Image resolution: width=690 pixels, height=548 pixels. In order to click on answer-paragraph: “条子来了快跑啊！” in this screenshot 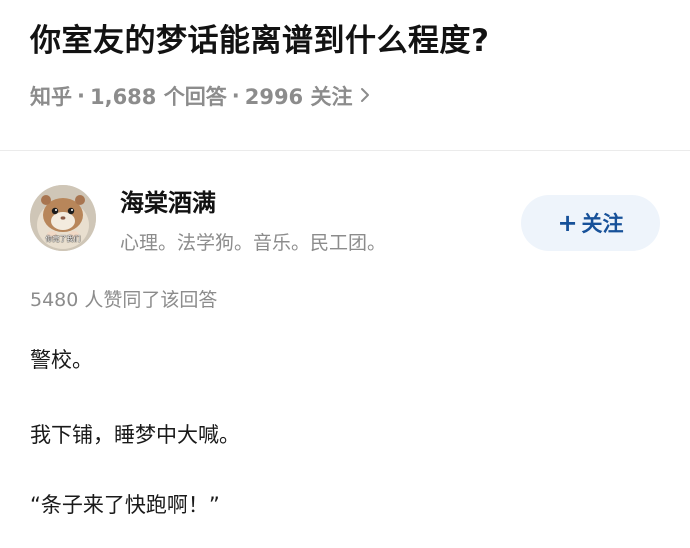, I will do `click(125, 505)`.